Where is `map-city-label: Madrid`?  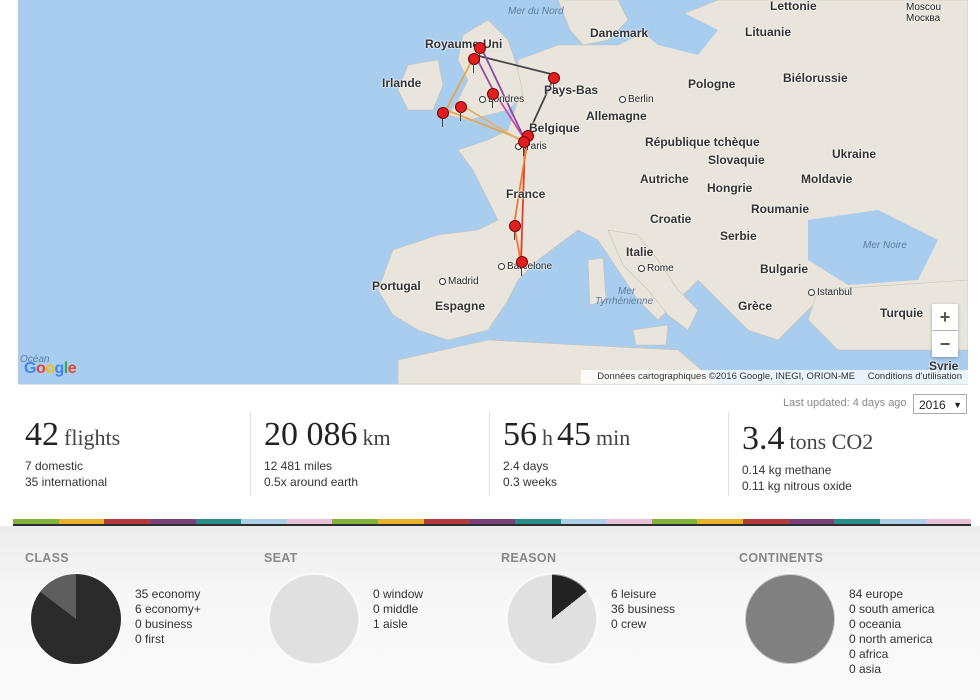
map-city-label: Madrid is located at coordinates (459, 282).